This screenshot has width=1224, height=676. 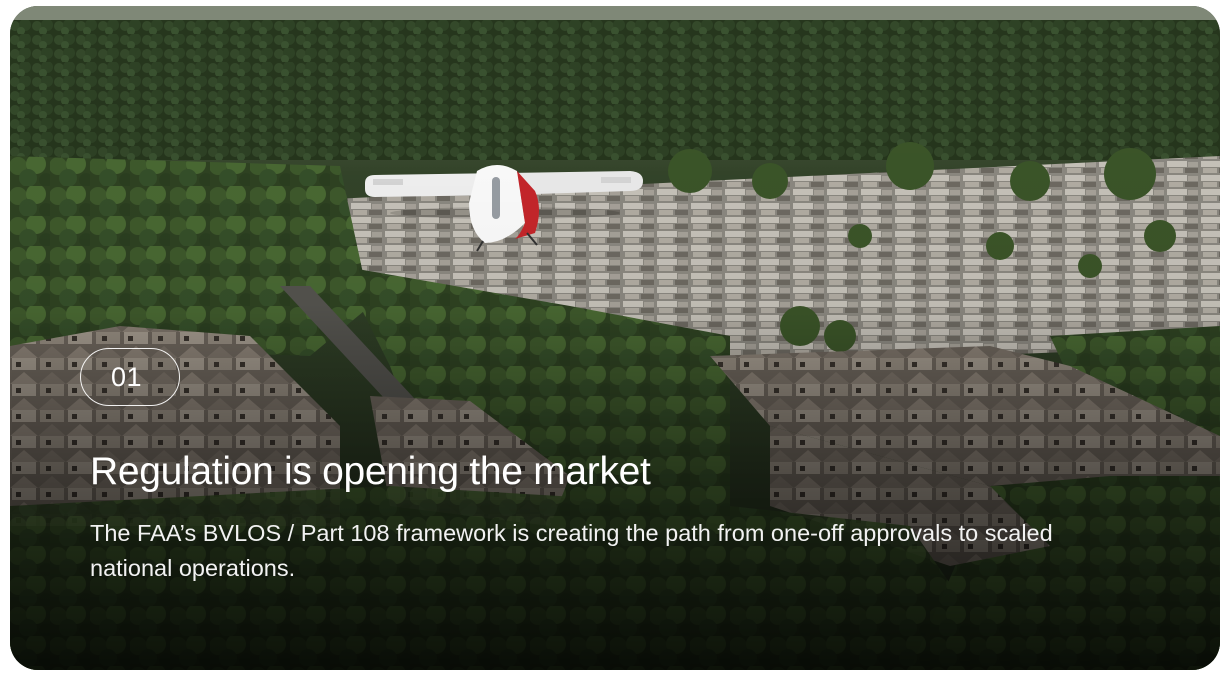 What do you see at coordinates (130, 377) in the screenshot?
I see `step-number-badge: 01` at bounding box center [130, 377].